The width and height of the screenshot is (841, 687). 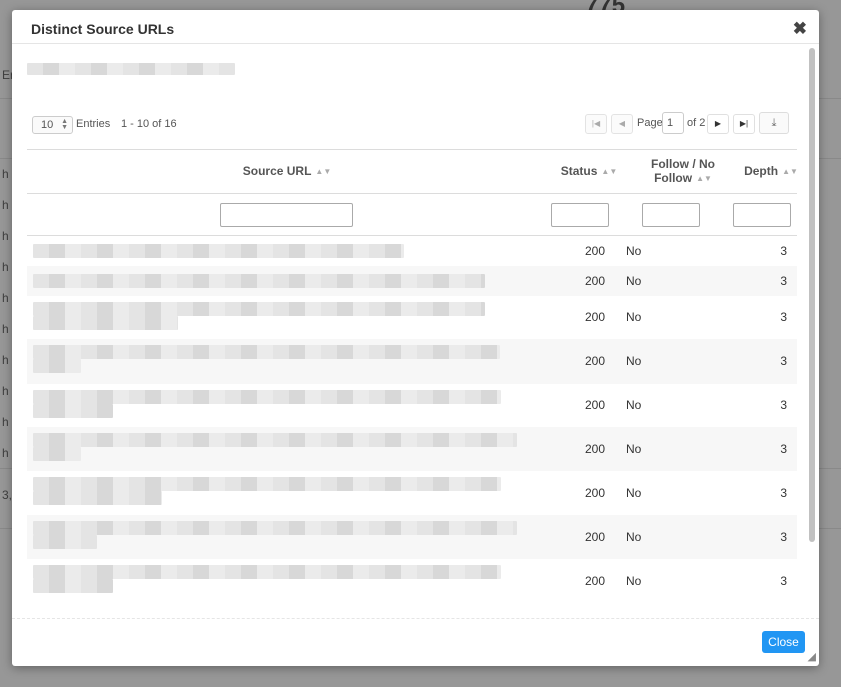 I want to click on first-page-icon: |◀, so click(x=596, y=123).